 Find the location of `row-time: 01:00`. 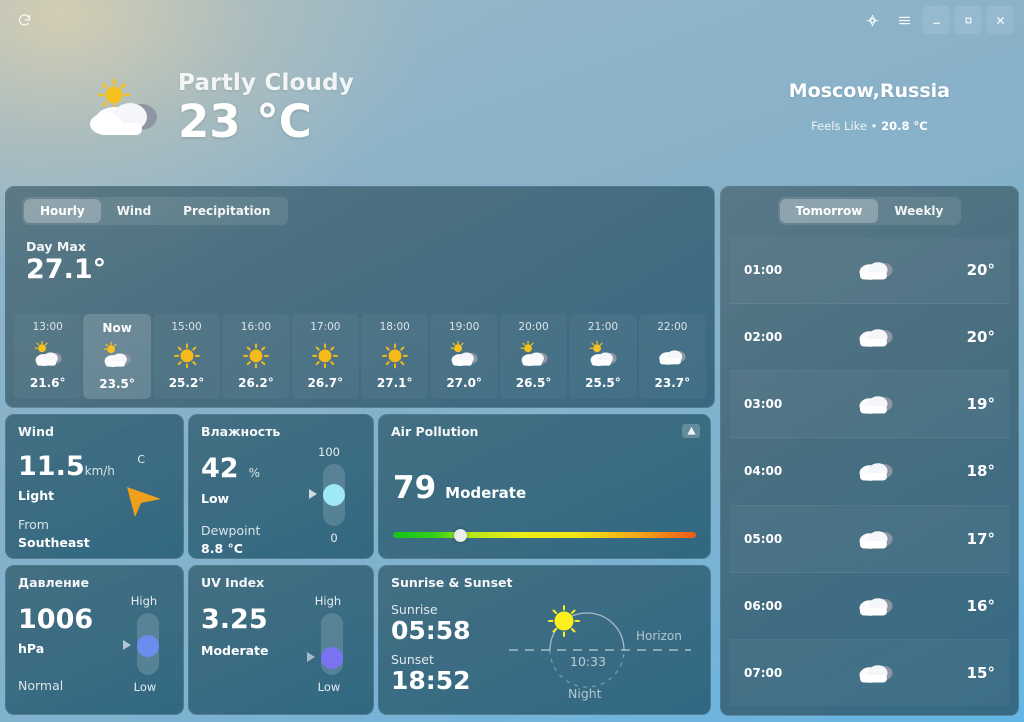

row-time: 01:00 is located at coordinates (763, 270).